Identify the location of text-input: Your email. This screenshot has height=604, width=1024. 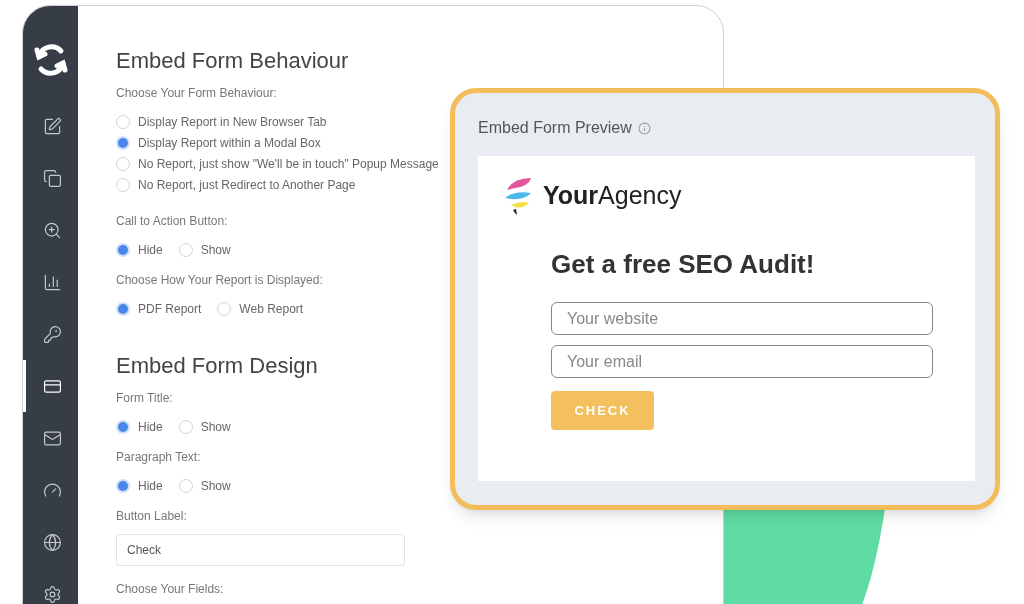
(742, 361).